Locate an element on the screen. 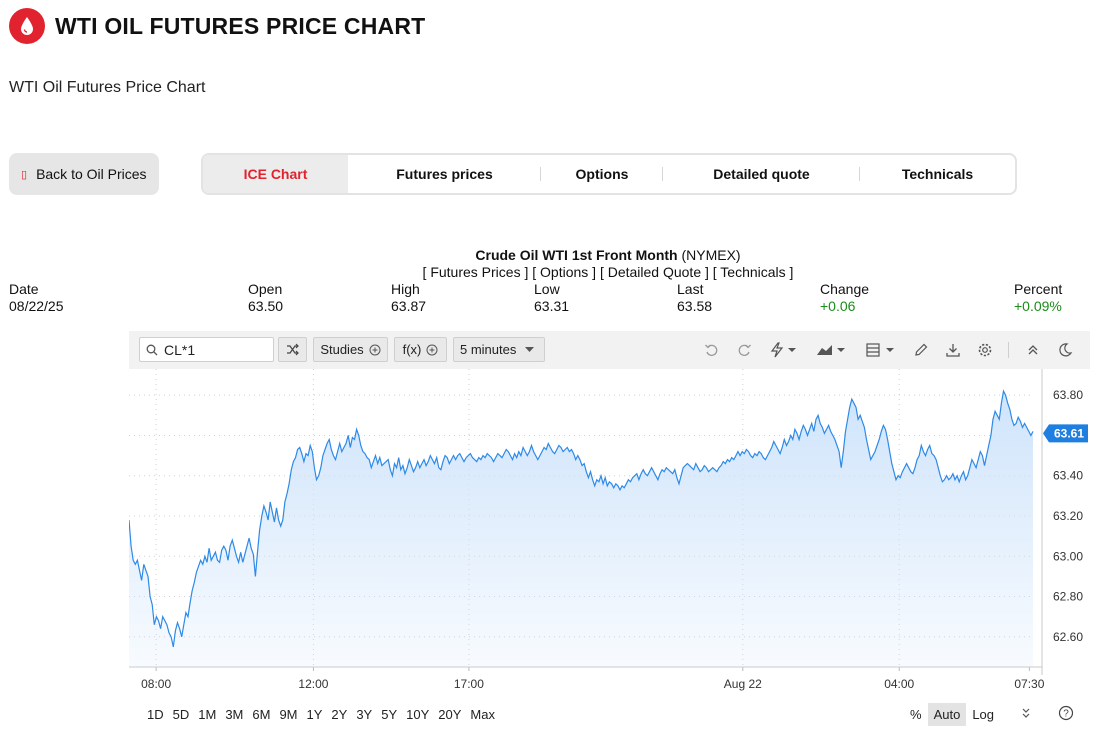 This screenshot has width=1101, height=733. y-tick-label: 63.00 is located at coordinates (1068, 556).